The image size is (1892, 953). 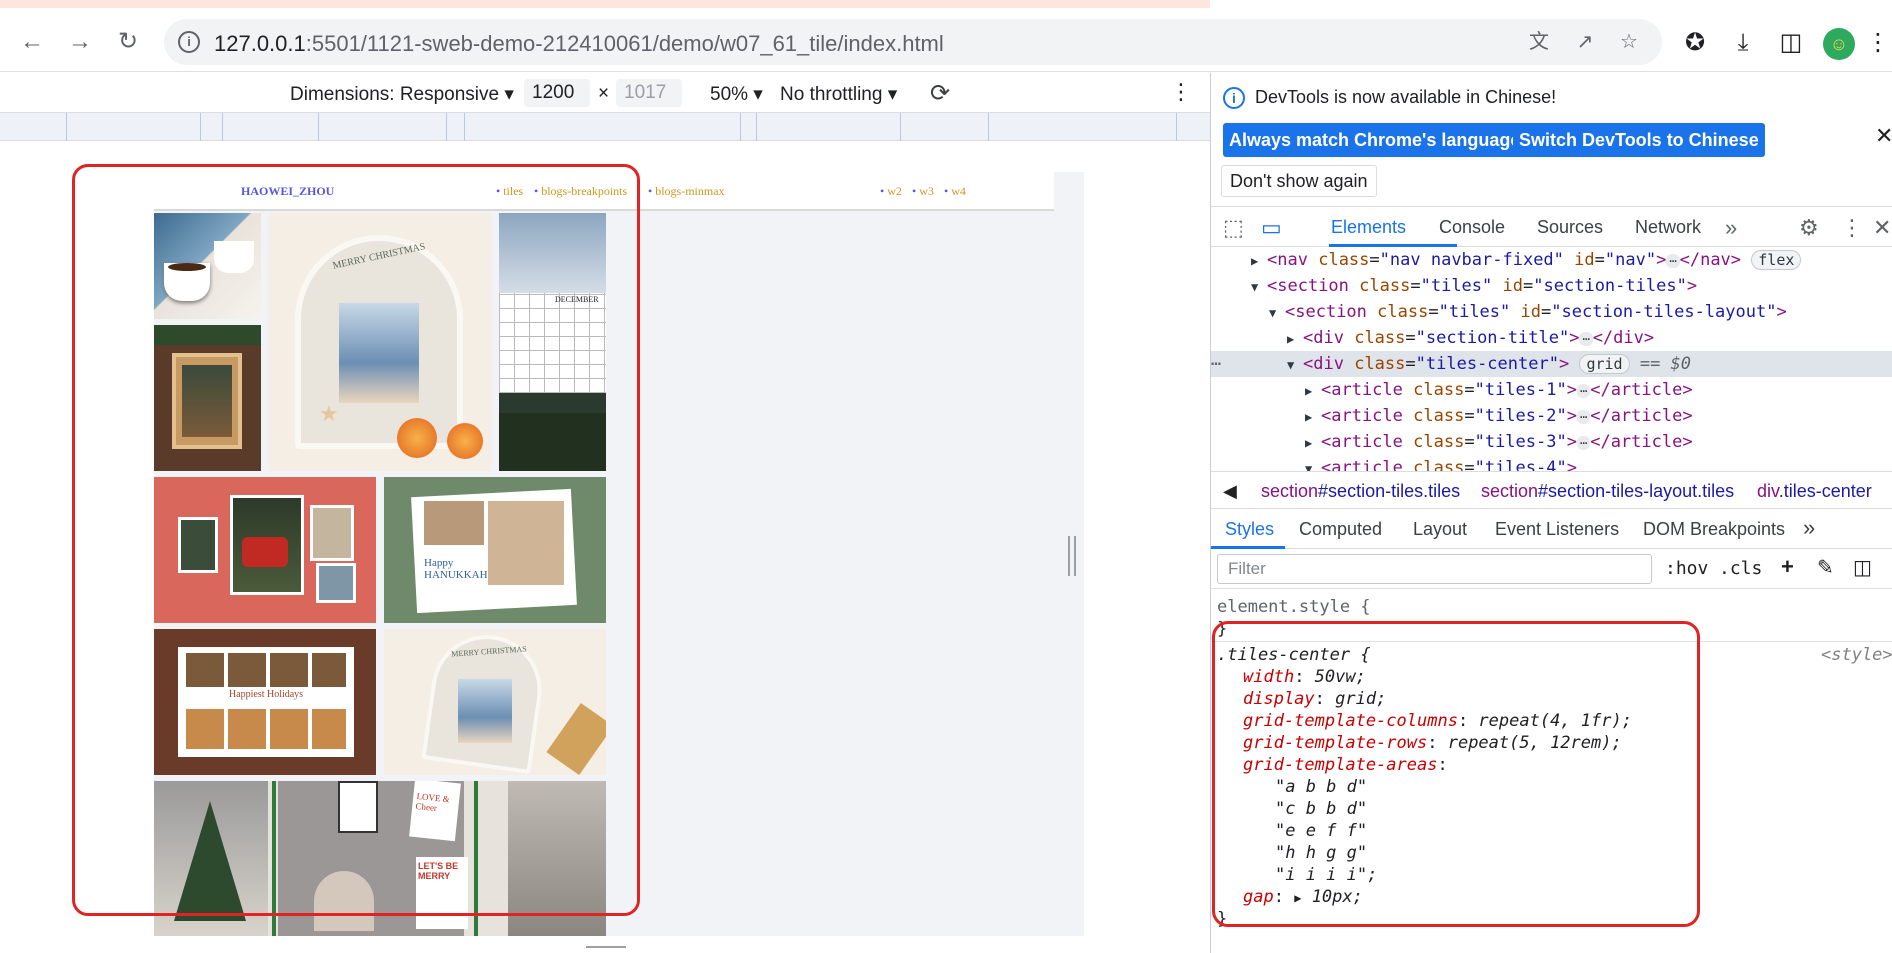 What do you see at coordinates (1181, 92) in the screenshot?
I see `device-more-icon: ⋮` at bounding box center [1181, 92].